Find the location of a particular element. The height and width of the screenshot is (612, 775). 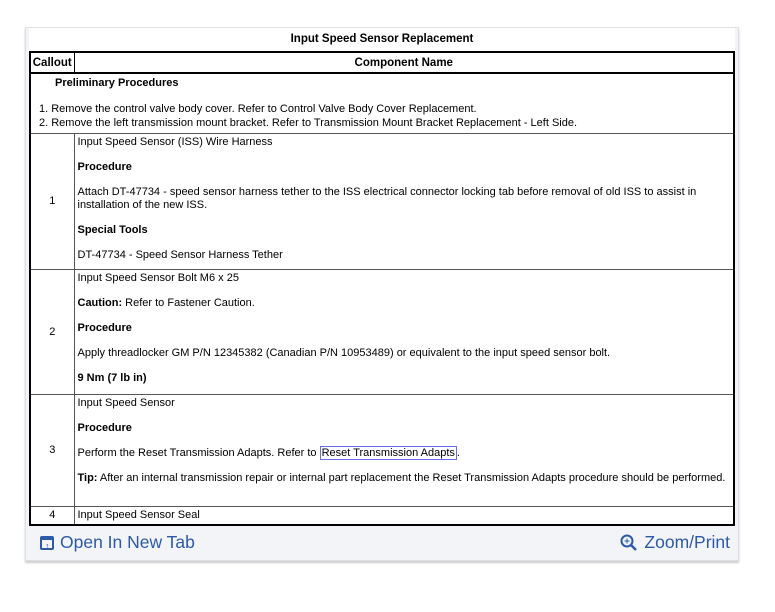

component-name: Input Speed Sensor (ISS) Wire Harness is located at coordinates (175, 141).